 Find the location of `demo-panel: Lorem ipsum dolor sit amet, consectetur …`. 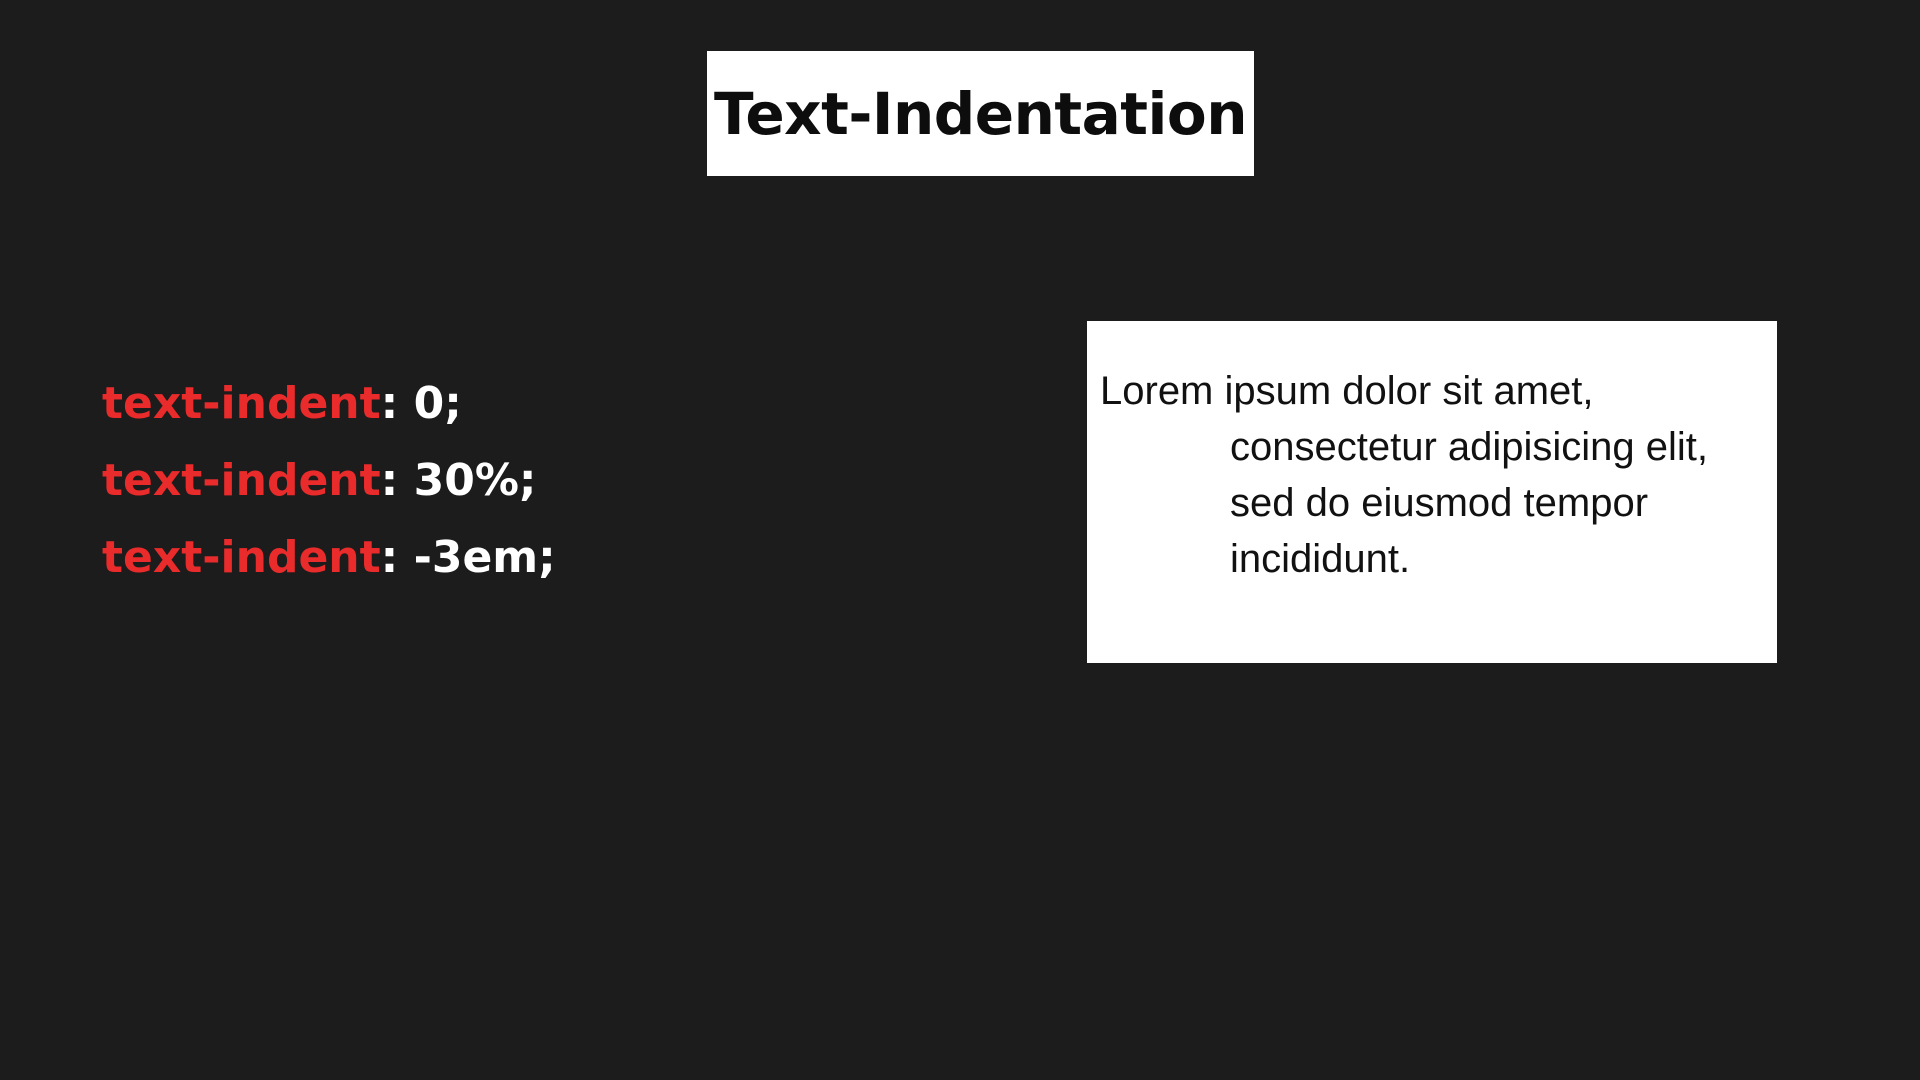

demo-panel: Lorem ipsum dolor sit amet, consectetur … is located at coordinates (1432, 492).